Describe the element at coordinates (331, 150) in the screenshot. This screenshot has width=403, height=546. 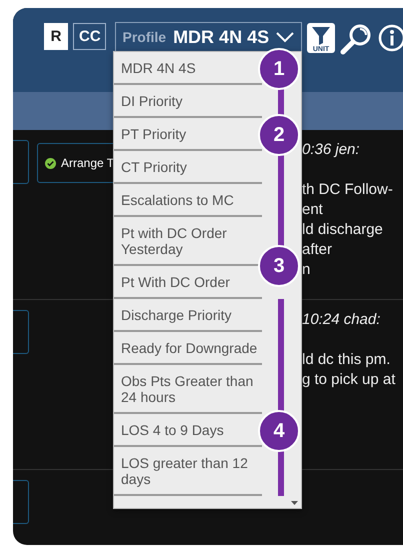
I see `note-author: 0:36 jen:` at that location.